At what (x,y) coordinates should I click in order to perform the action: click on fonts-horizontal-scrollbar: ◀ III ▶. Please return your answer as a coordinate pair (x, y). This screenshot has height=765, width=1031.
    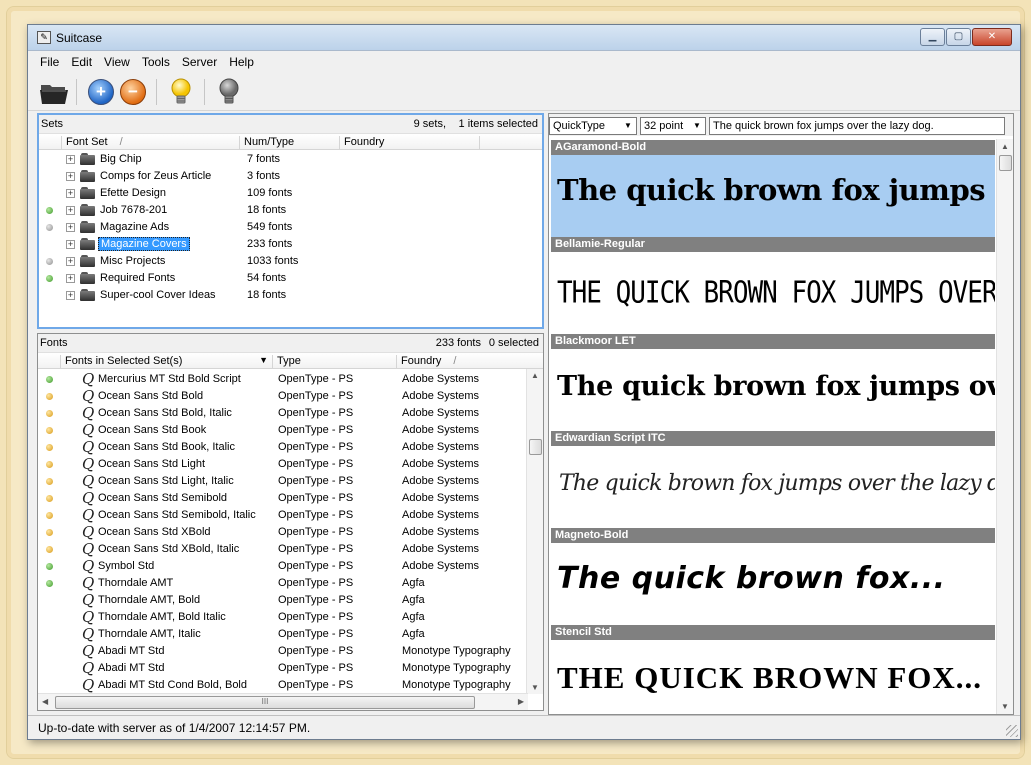
    Looking at the image, I should click on (283, 701).